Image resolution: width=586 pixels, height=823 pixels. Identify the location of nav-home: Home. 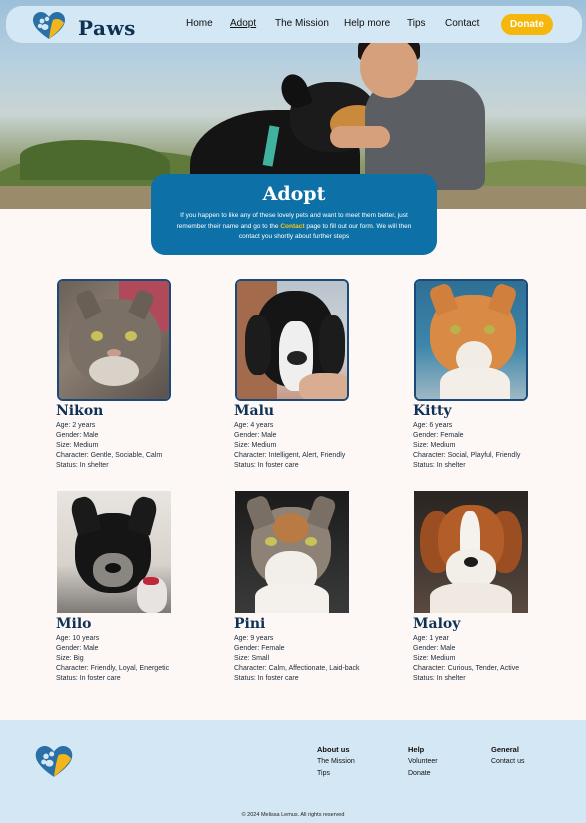
(199, 23).